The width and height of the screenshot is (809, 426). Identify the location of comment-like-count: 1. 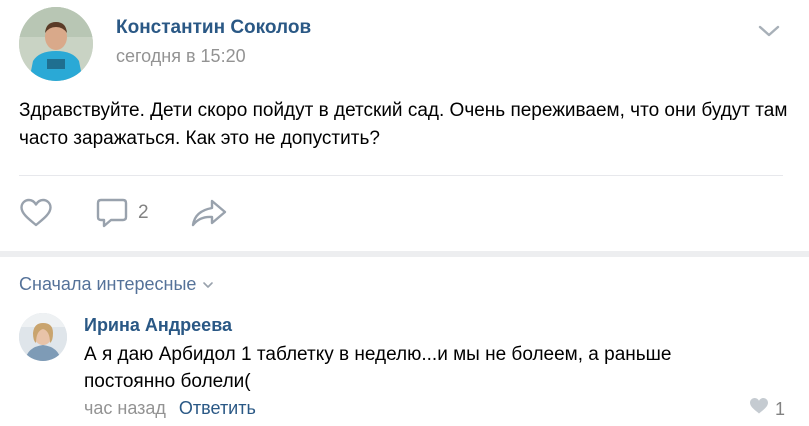
(780, 408).